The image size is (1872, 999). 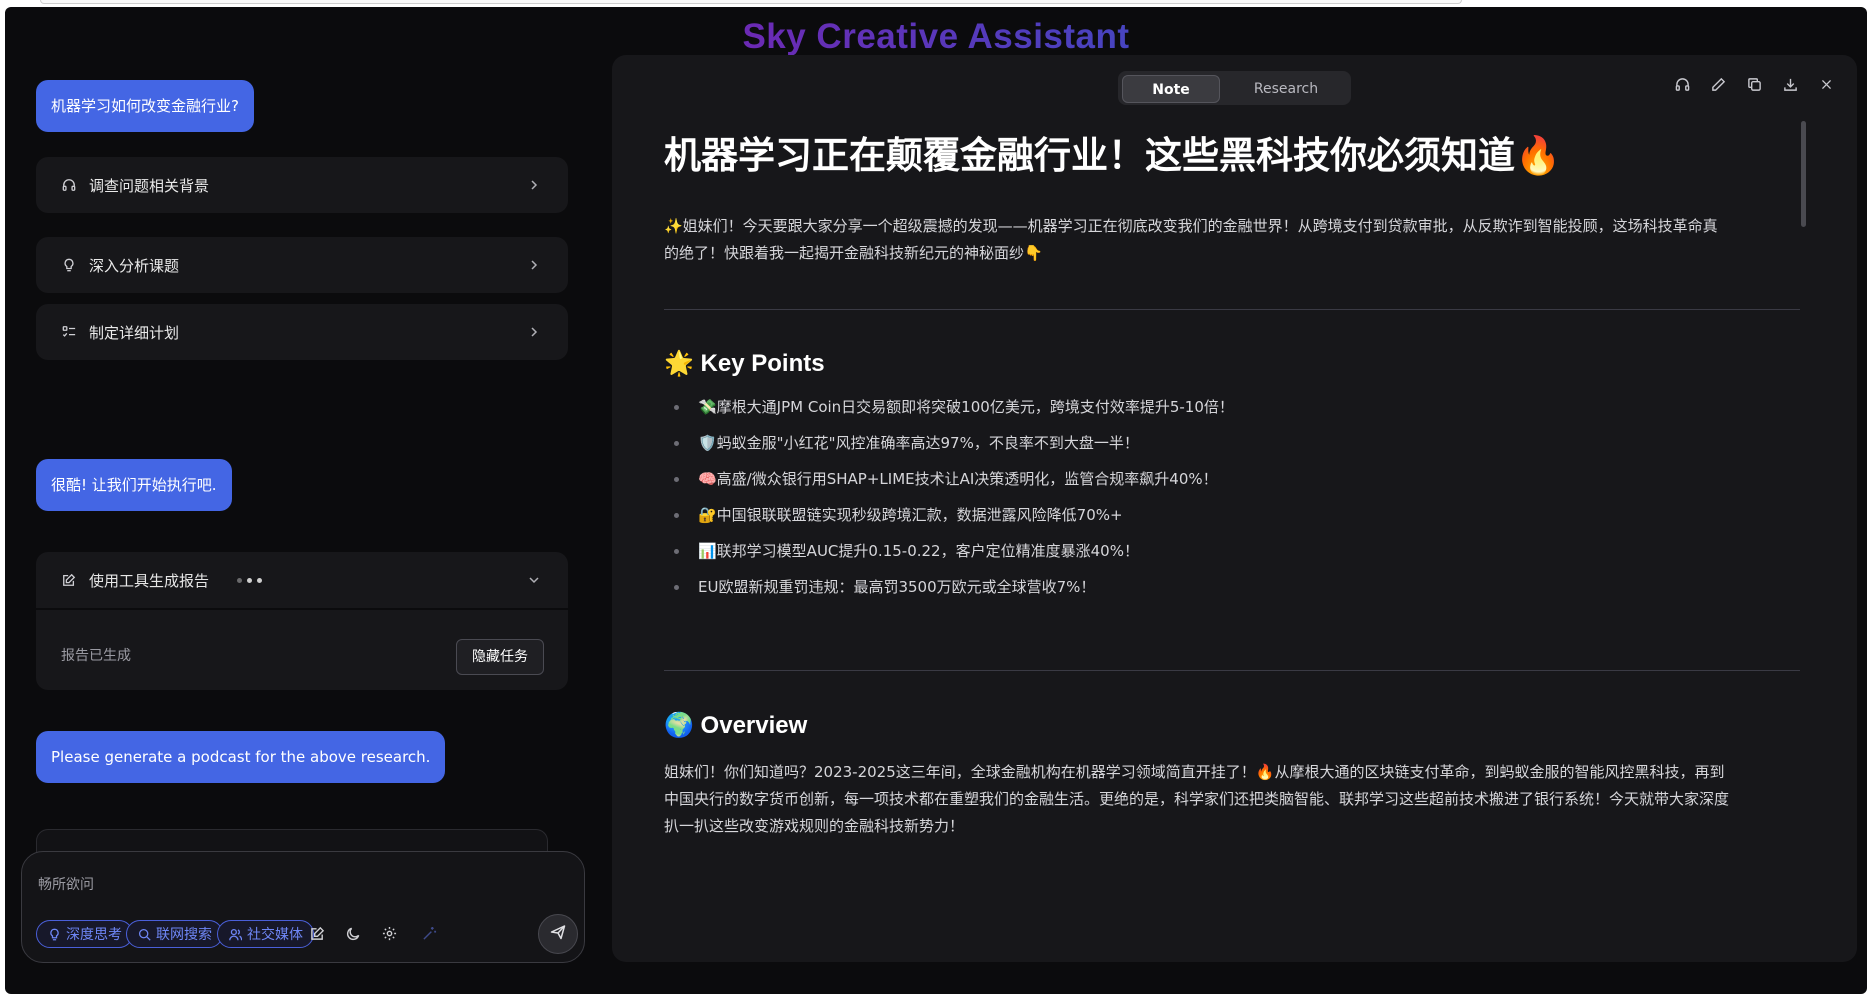 I want to click on edit-note-icon, so click(x=69, y=580).